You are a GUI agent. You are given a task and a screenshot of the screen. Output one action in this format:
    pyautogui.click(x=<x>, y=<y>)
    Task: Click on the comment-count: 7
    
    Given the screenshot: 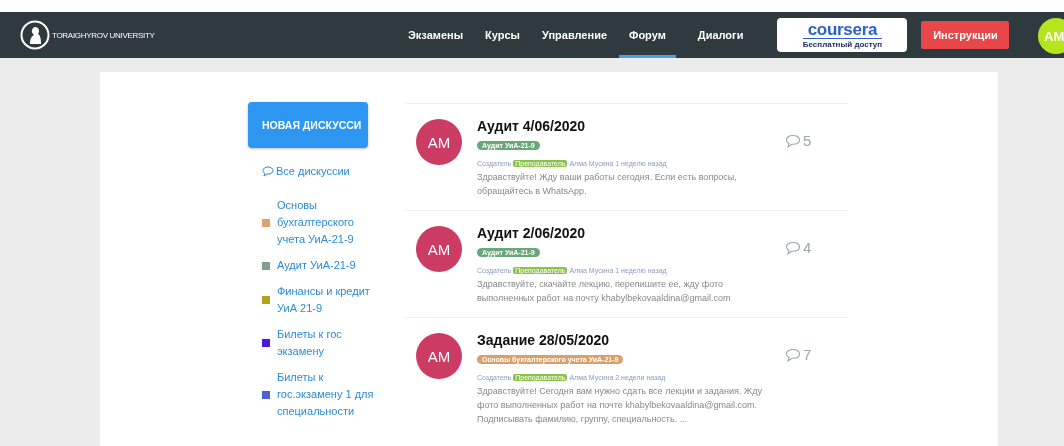 What is the action you would take?
    pyautogui.click(x=807, y=354)
    